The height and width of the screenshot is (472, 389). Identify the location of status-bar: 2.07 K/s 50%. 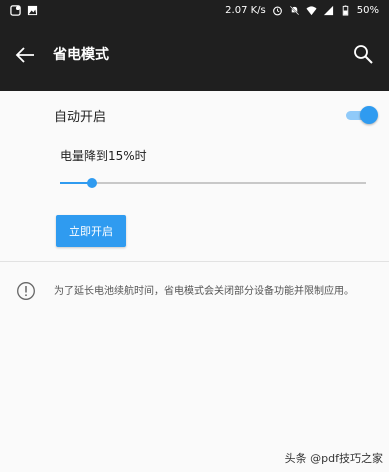
(194, 10).